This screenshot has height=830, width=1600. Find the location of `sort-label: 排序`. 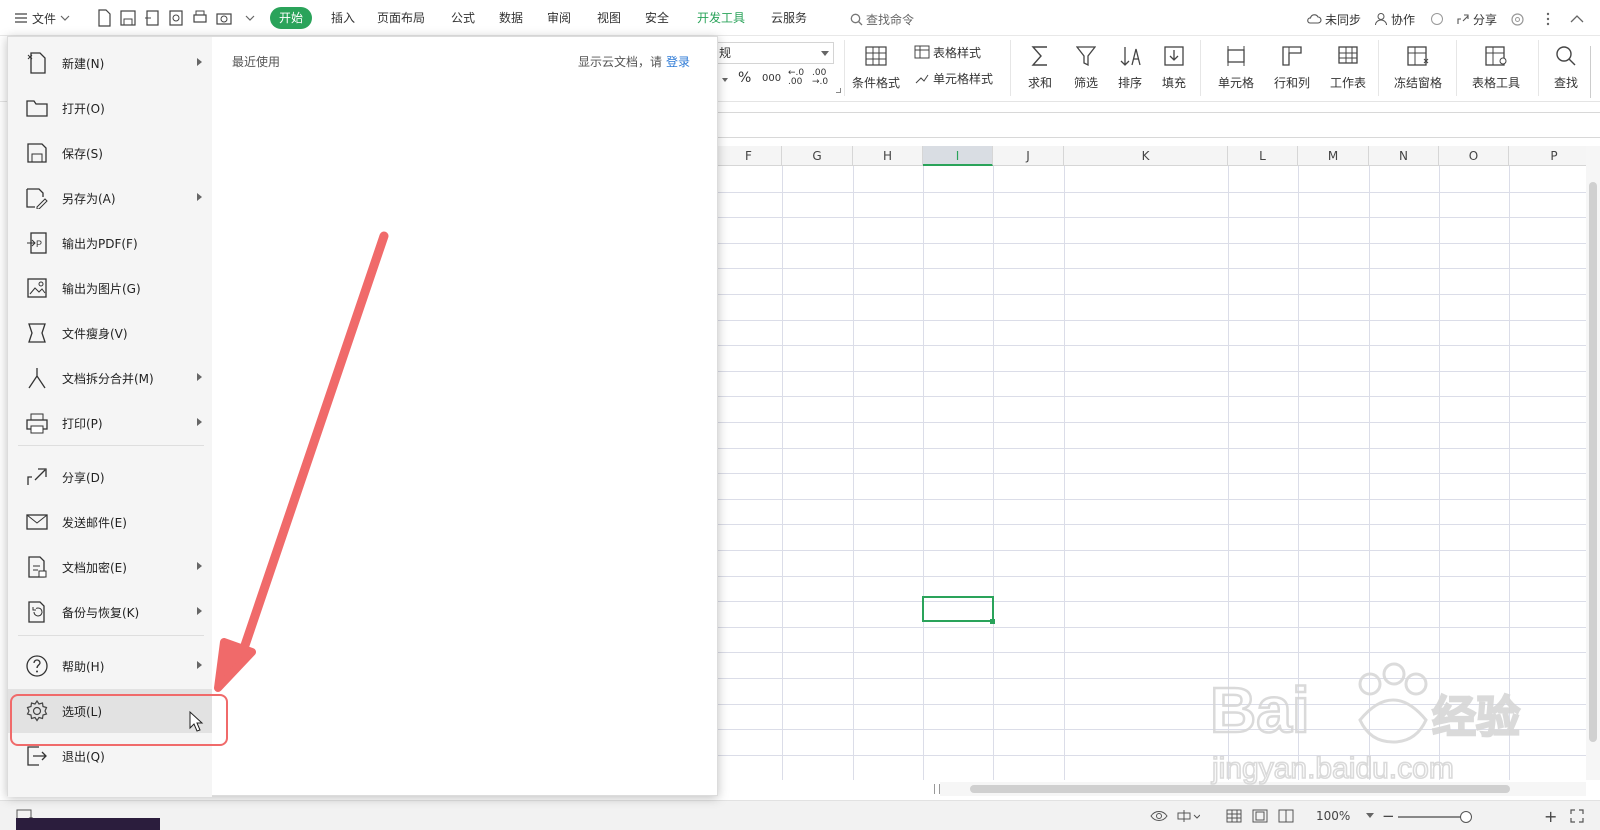

sort-label: 排序 is located at coordinates (1129, 83).